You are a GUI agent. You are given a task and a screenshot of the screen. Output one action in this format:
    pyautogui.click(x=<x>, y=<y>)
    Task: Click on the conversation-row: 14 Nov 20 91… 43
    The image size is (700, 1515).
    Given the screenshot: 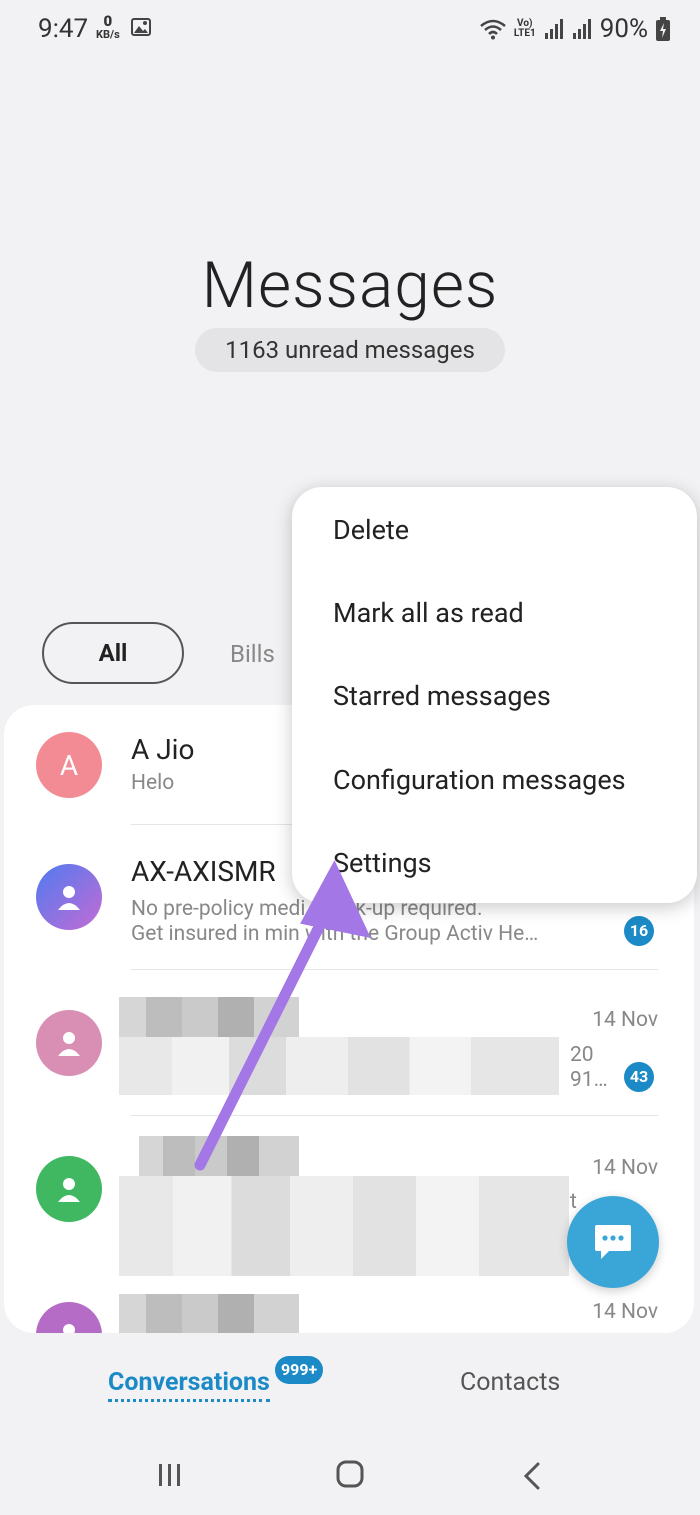 What is the action you would take?
    pyautogui.click(x=349, y=1042)
    